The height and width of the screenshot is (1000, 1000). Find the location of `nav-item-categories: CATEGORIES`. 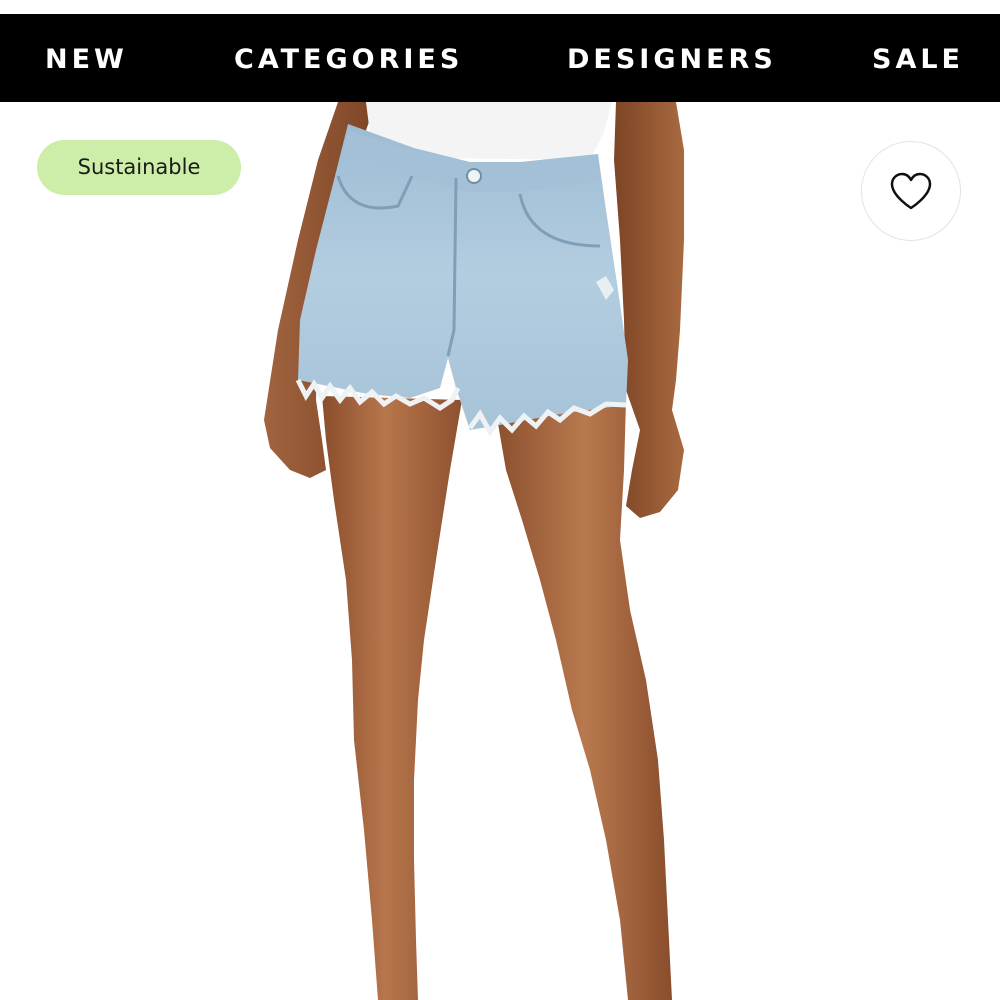

nav-item-categories: CATEGORIES is located at coordinates (348, 60).